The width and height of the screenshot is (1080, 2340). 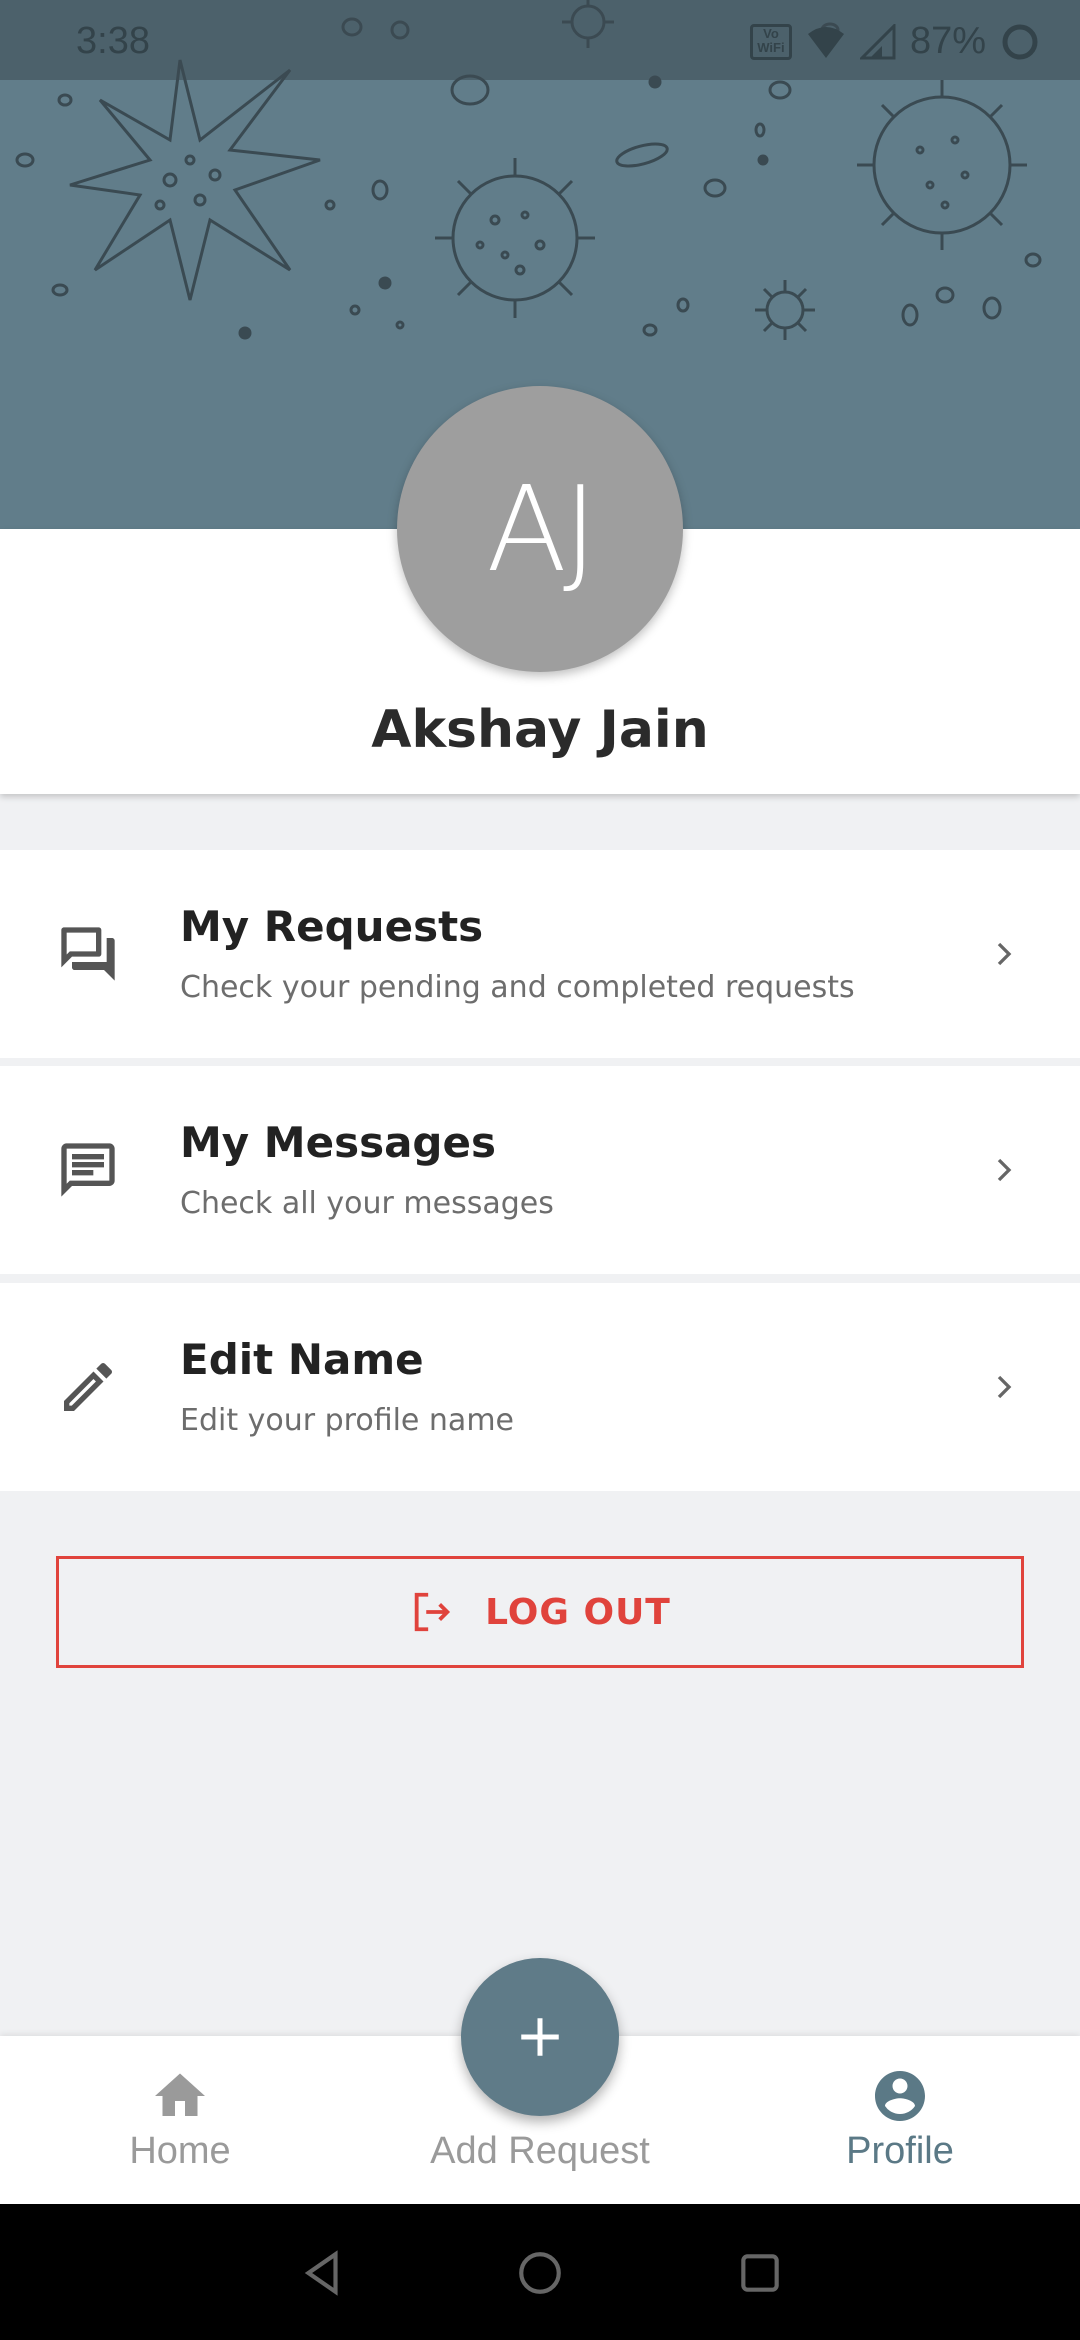 What do you see at coordinates (760, 2273) in the screenshot?
I see `recents-icon` at bounding box center [760, 2273].